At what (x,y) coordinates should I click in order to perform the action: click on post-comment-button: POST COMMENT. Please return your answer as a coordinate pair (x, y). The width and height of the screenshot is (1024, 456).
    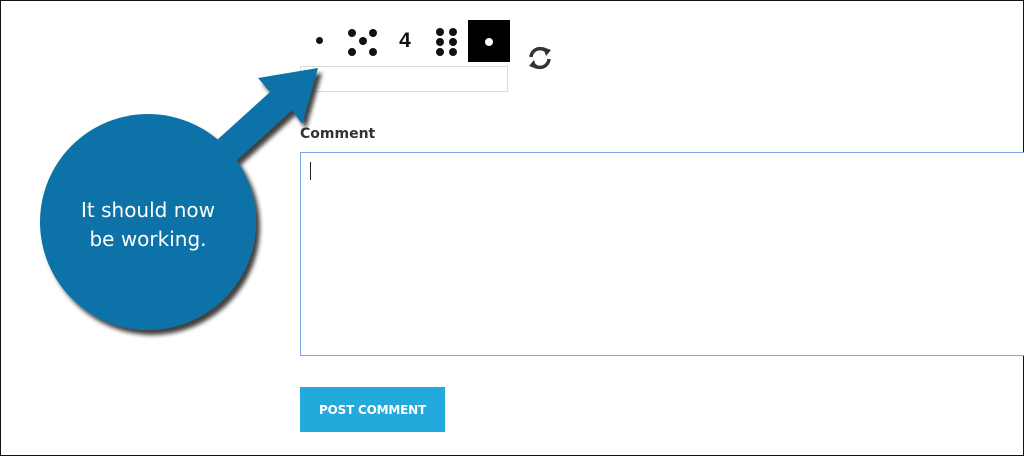
    Looking at the image, I should click on (372, 409).